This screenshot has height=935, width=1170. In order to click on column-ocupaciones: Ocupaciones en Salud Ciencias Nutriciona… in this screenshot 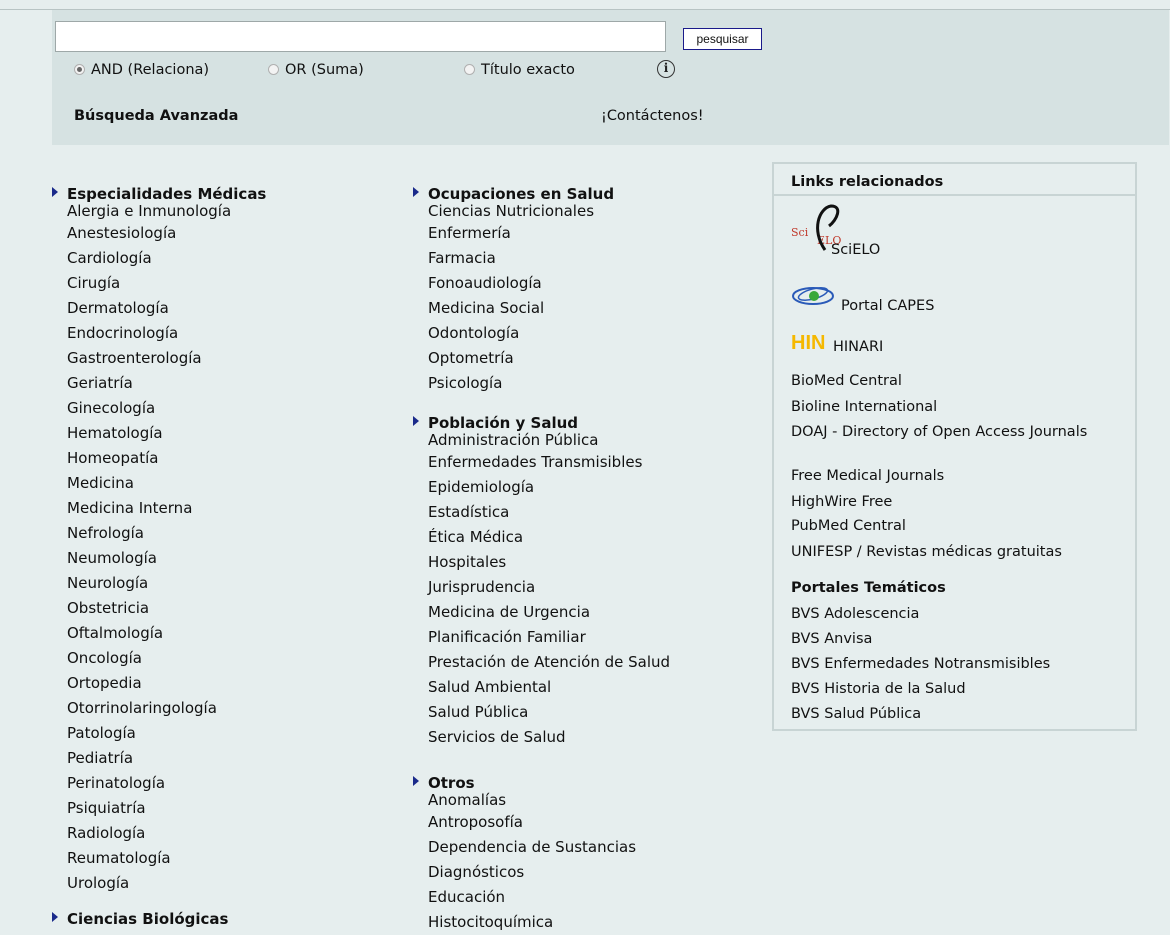, I will do `click(513, 290)`.